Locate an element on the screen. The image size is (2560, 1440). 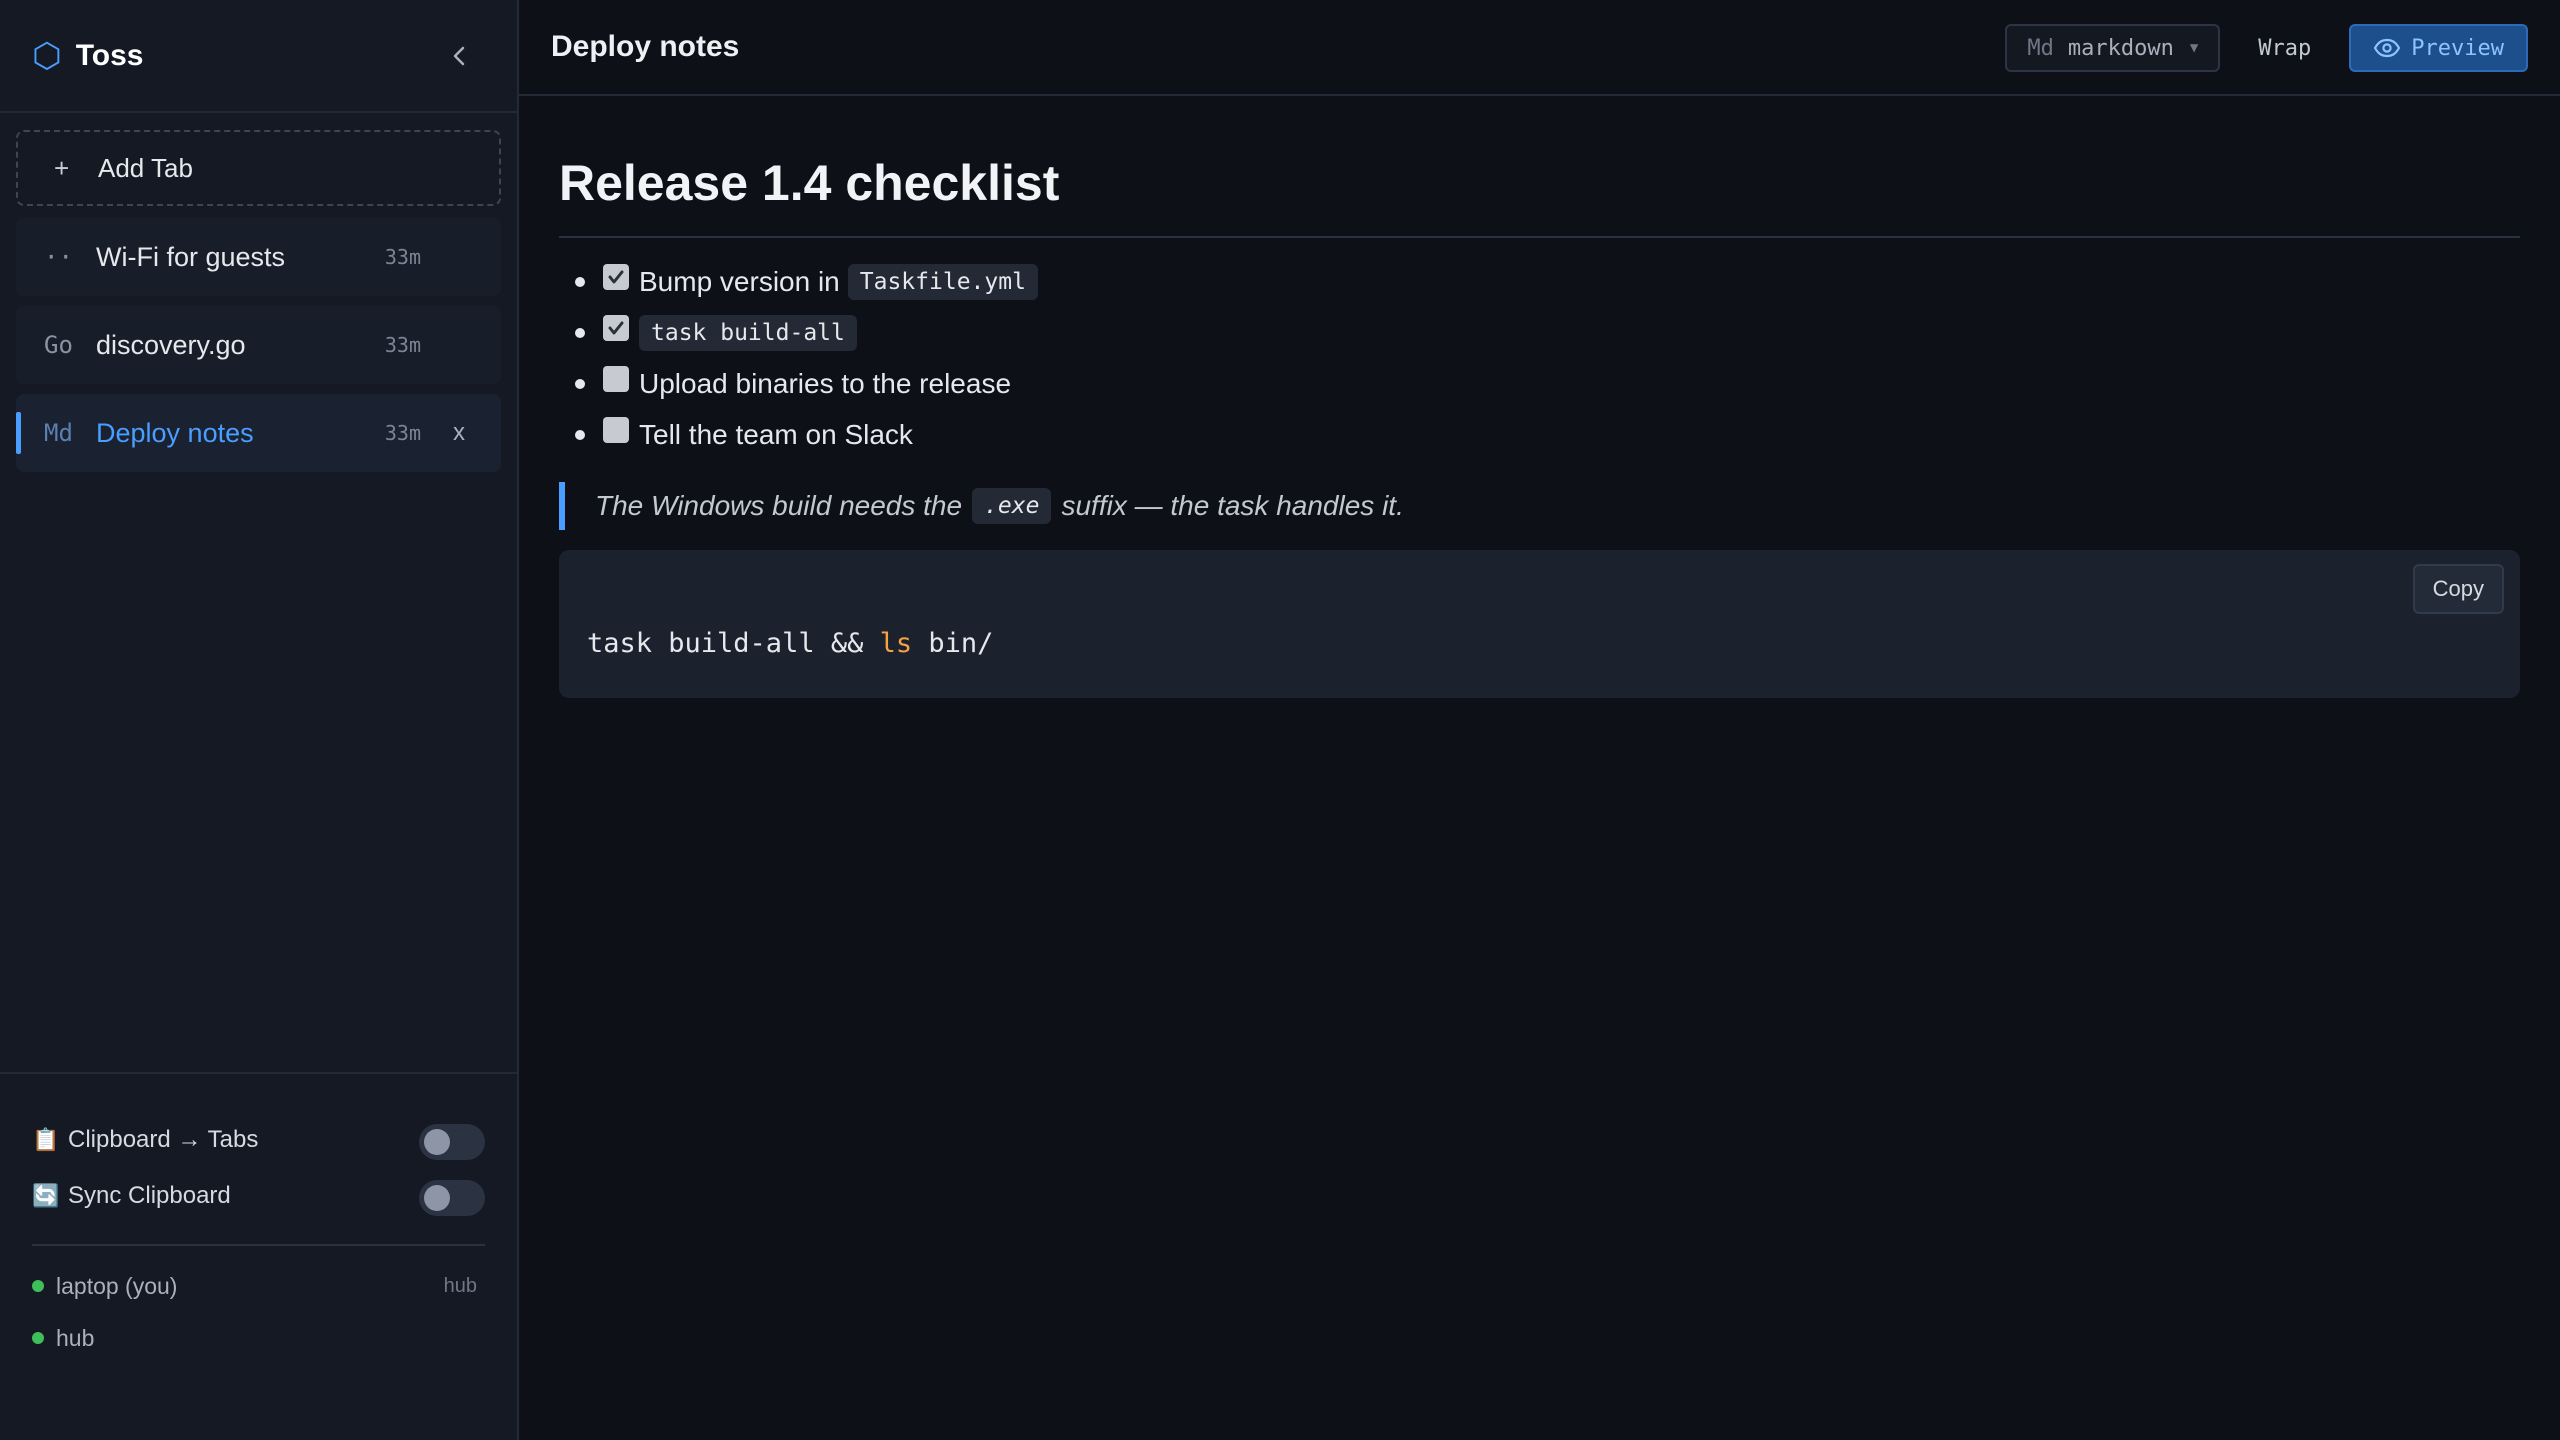
inline-code: .exe is located at coordinates (1012, 506).